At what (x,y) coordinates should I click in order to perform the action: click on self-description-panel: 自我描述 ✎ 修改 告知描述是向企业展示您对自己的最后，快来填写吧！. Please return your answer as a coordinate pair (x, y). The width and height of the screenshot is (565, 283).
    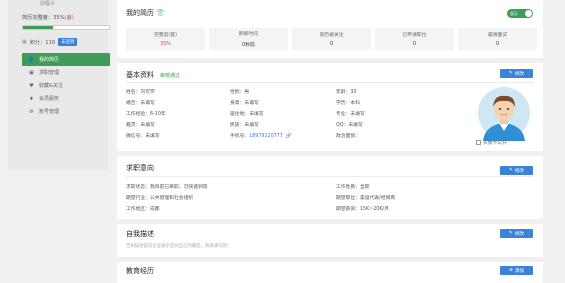
    Looking at the image, I should click on (330, 240).